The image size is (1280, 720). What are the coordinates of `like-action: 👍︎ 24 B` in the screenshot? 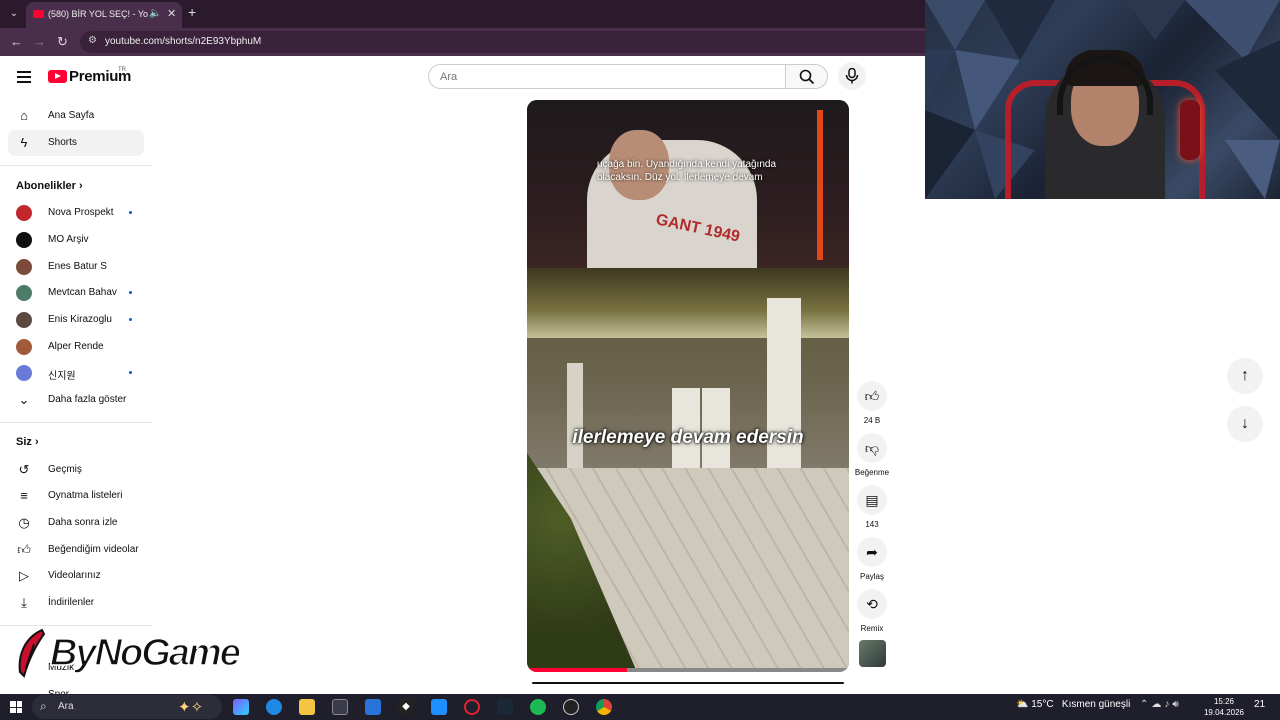 It's located at (872, 403).